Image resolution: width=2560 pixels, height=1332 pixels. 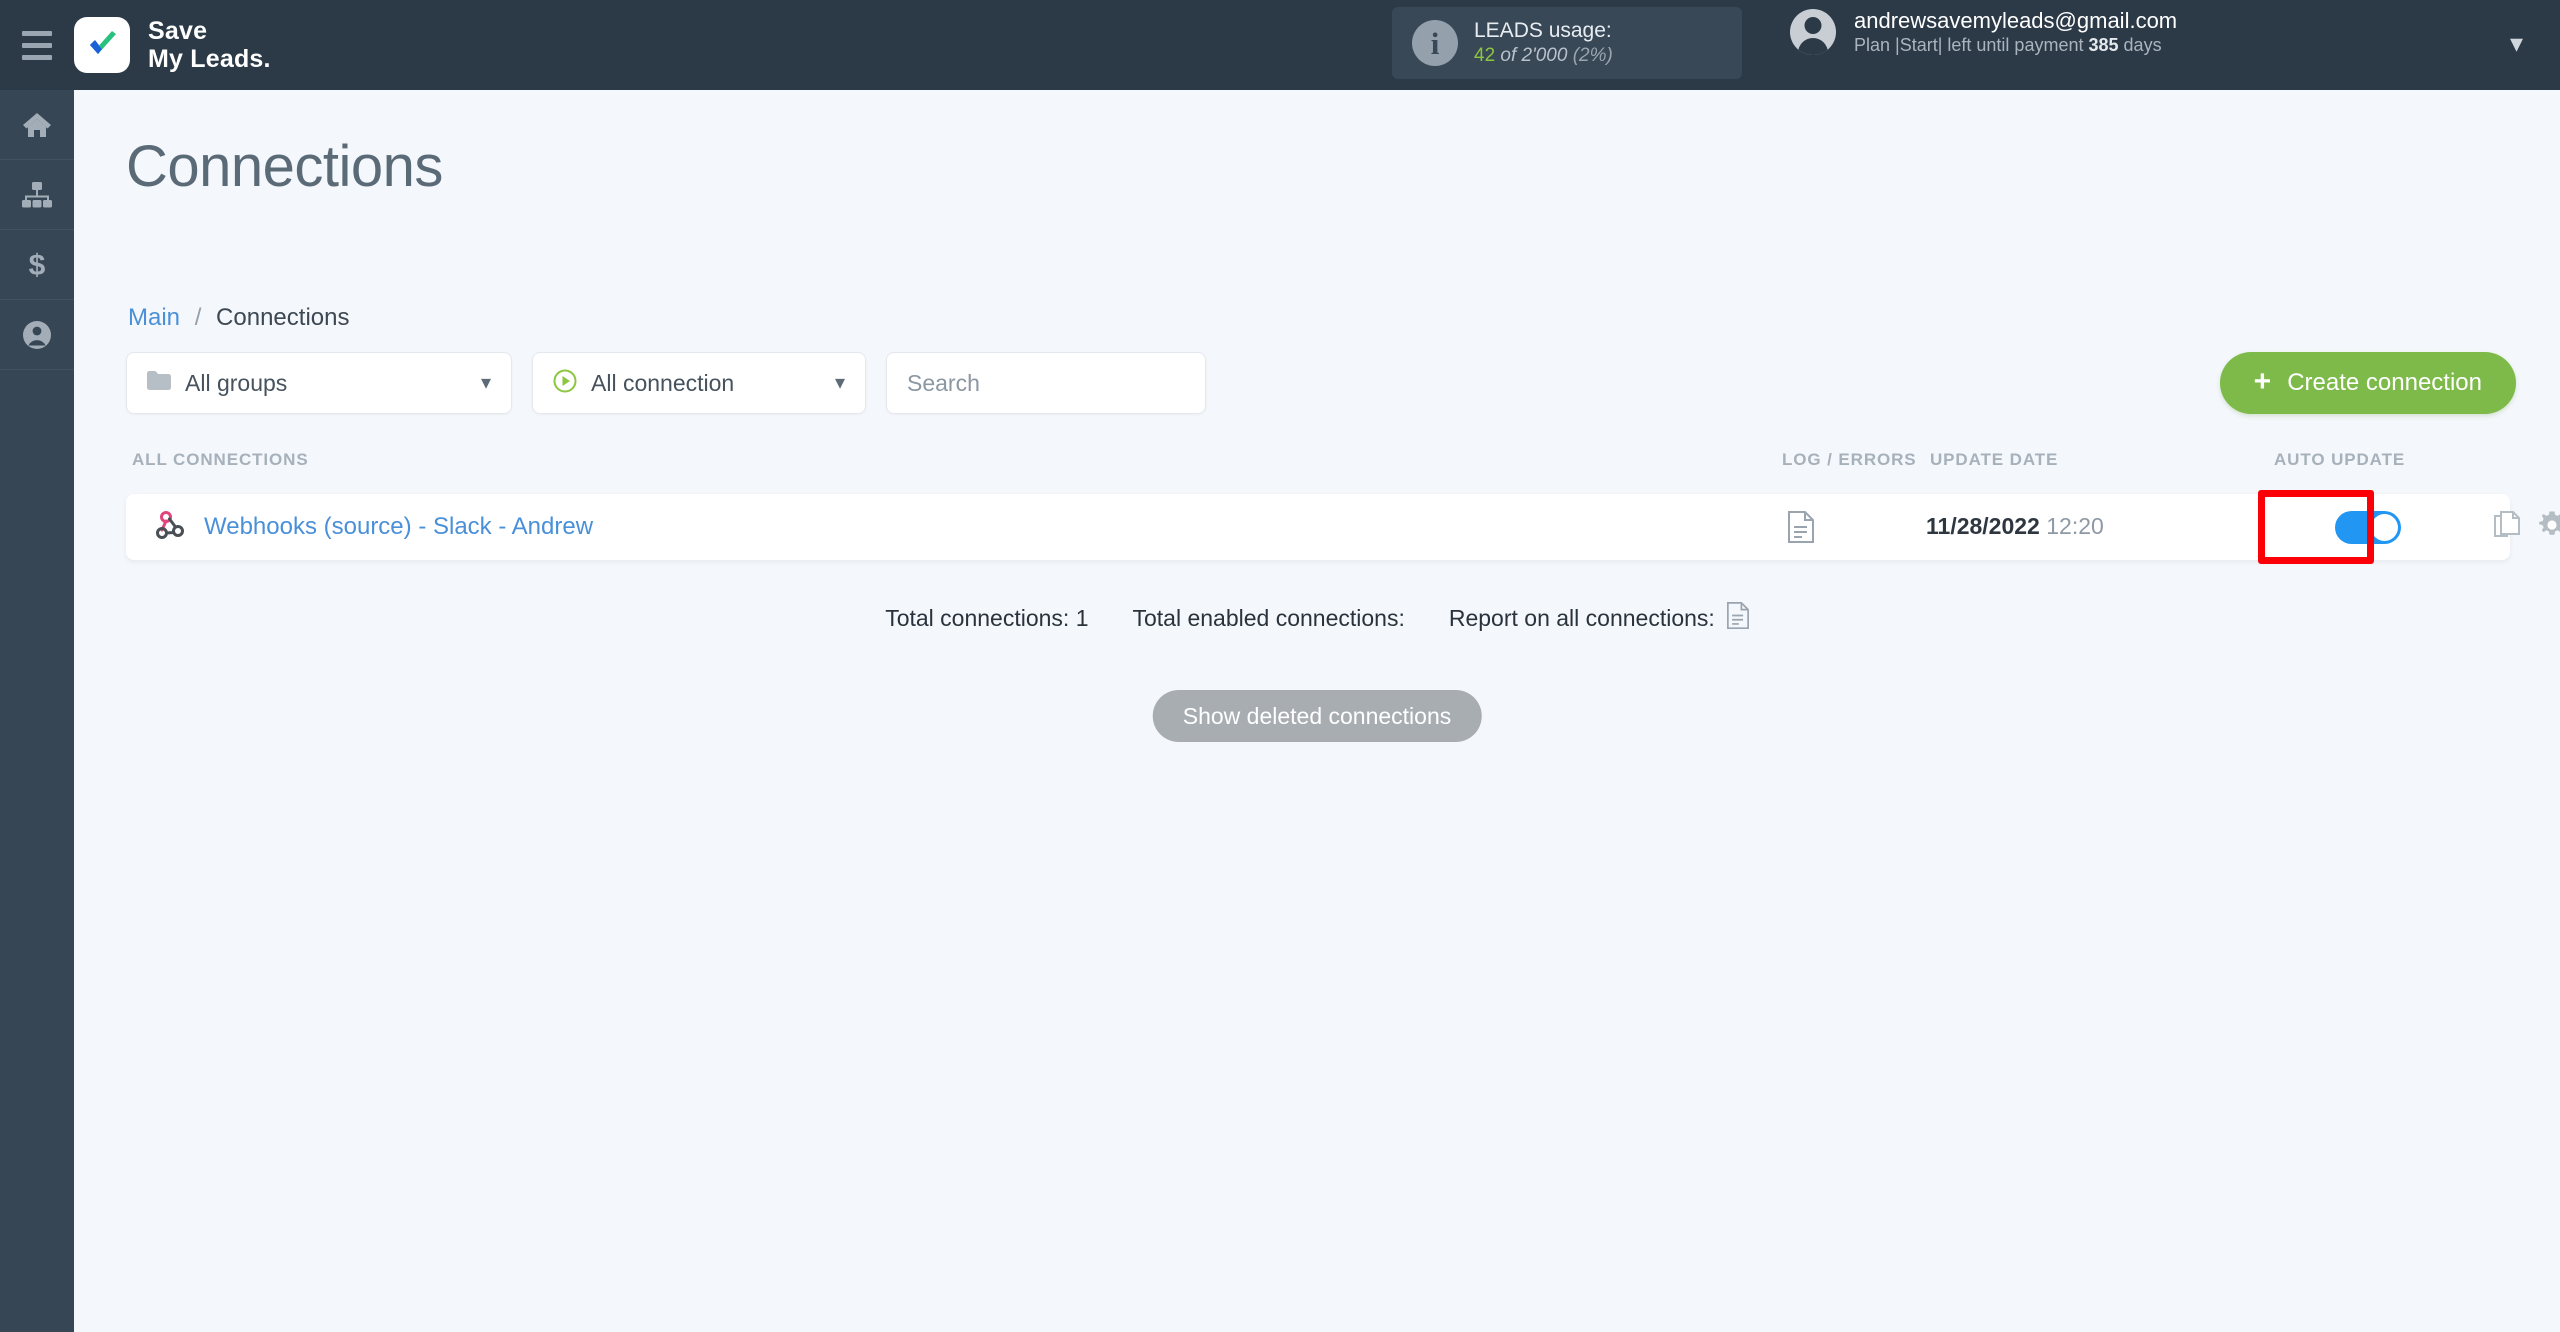 What do you see at coordinates (565, 383) in the screenshot?
I see `play-circle-icon` at bounding box center [565, 383].